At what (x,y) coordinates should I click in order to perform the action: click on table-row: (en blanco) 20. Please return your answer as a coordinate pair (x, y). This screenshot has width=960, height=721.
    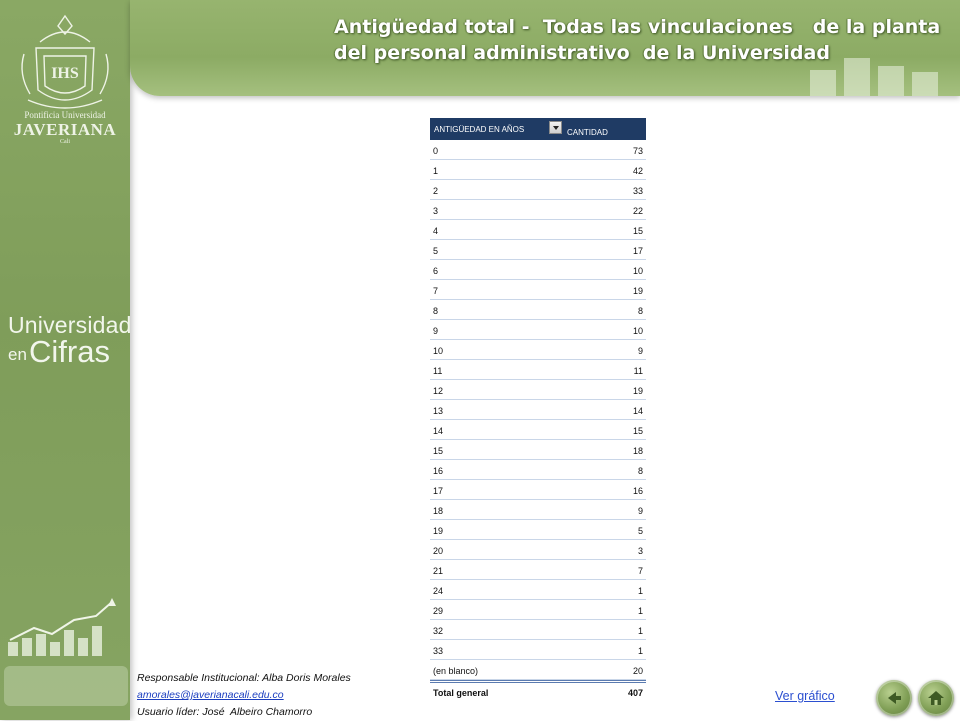
    Looking at the image, I should click on (538, 670).